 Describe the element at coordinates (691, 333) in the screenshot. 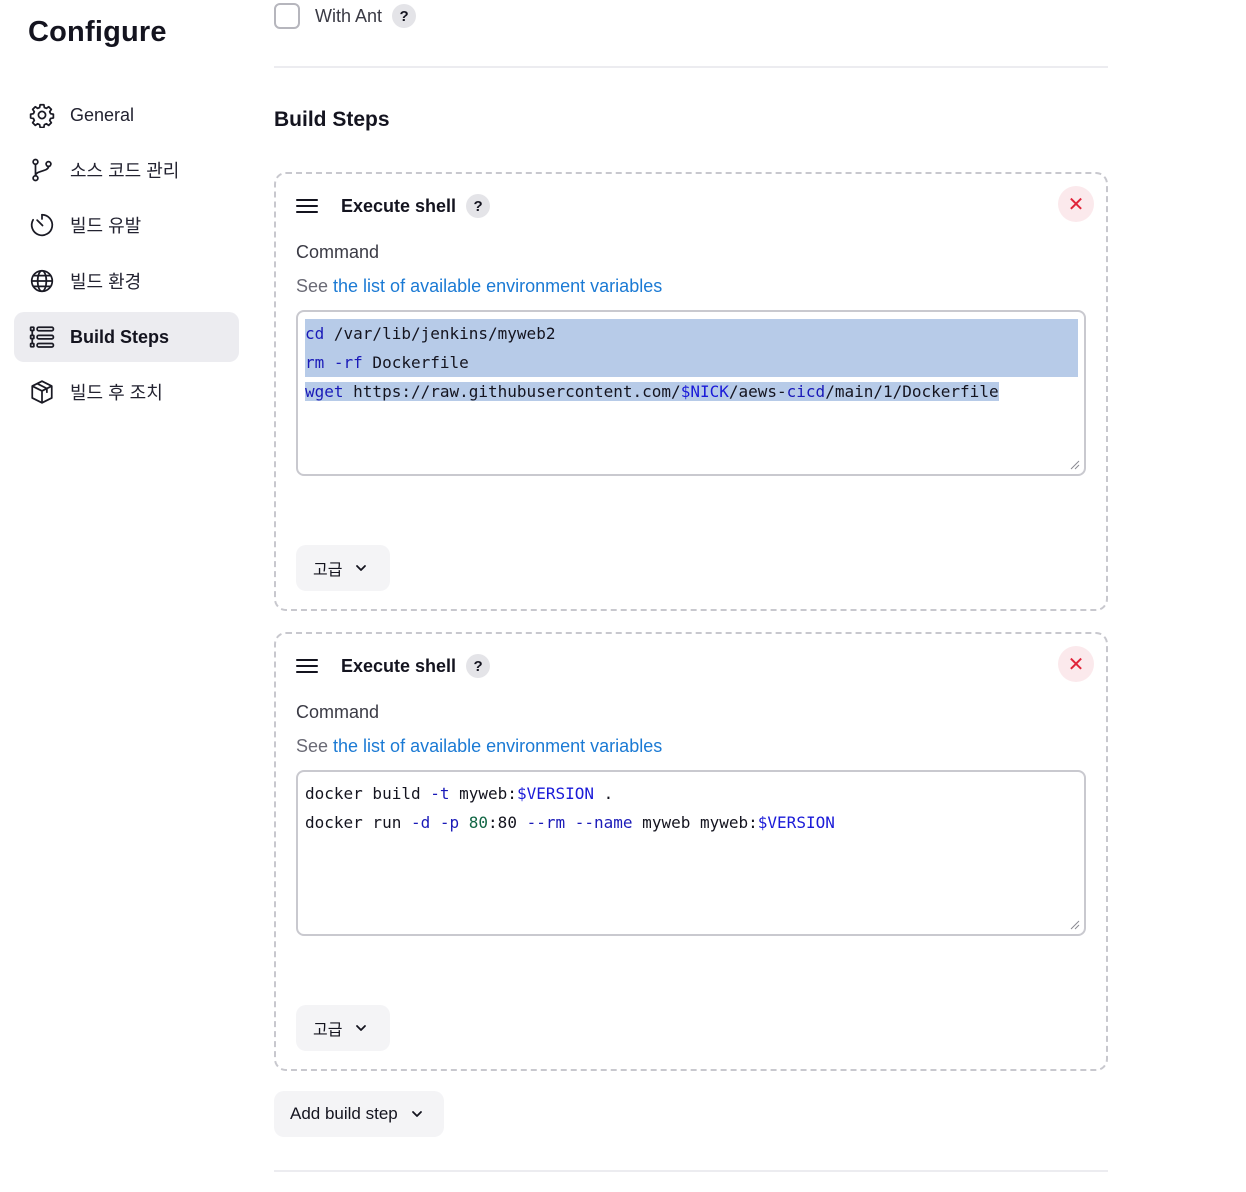

I see `code-line: cd /var/lib/jenkins/myweb2` at that location.